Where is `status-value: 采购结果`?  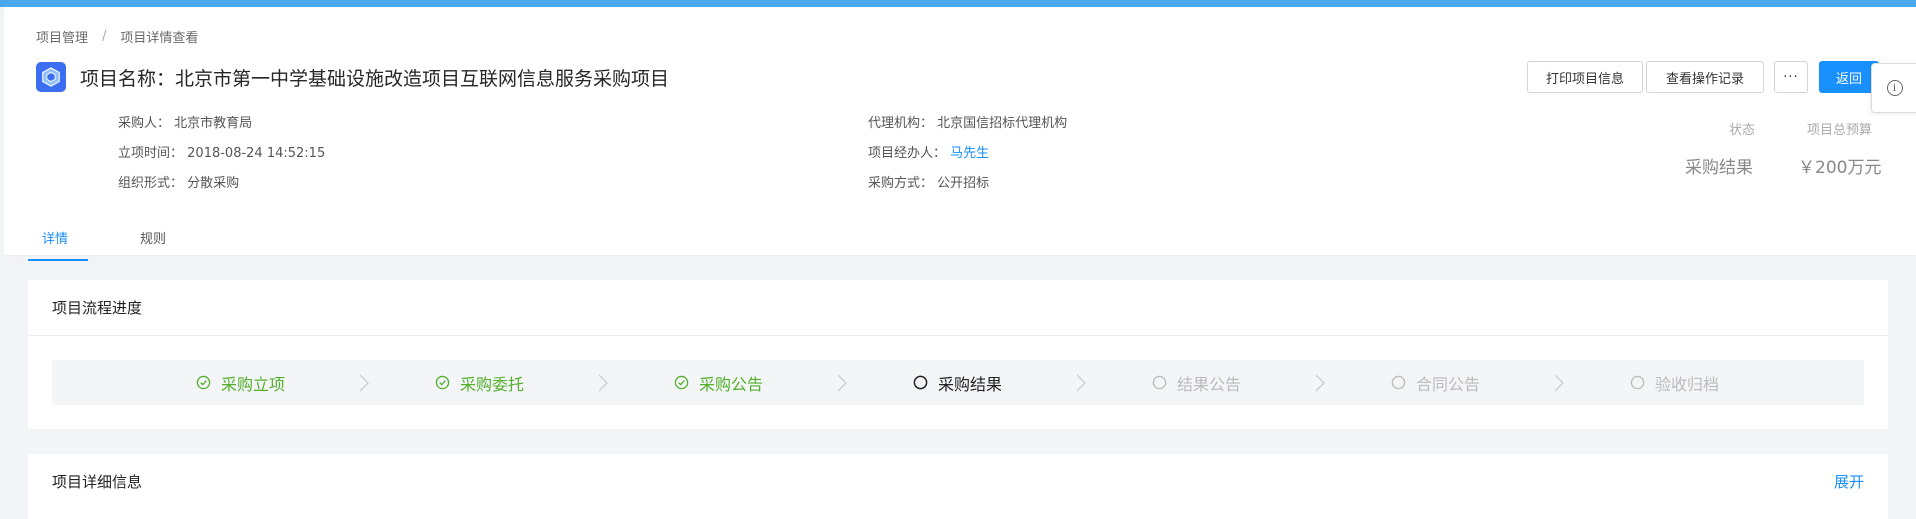
status-value: 采购结果 is located at coordinates (1719, 168).